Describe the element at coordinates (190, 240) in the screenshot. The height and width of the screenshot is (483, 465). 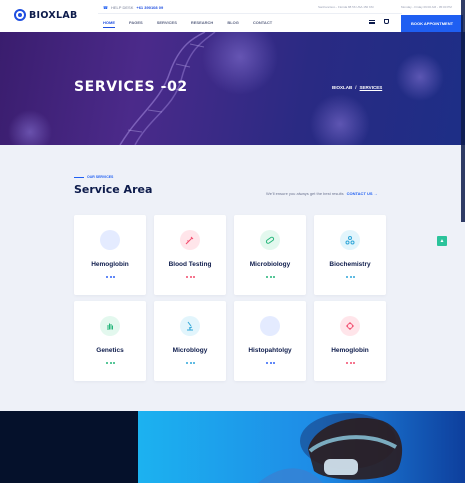
I see `syringe-icon` at that location.